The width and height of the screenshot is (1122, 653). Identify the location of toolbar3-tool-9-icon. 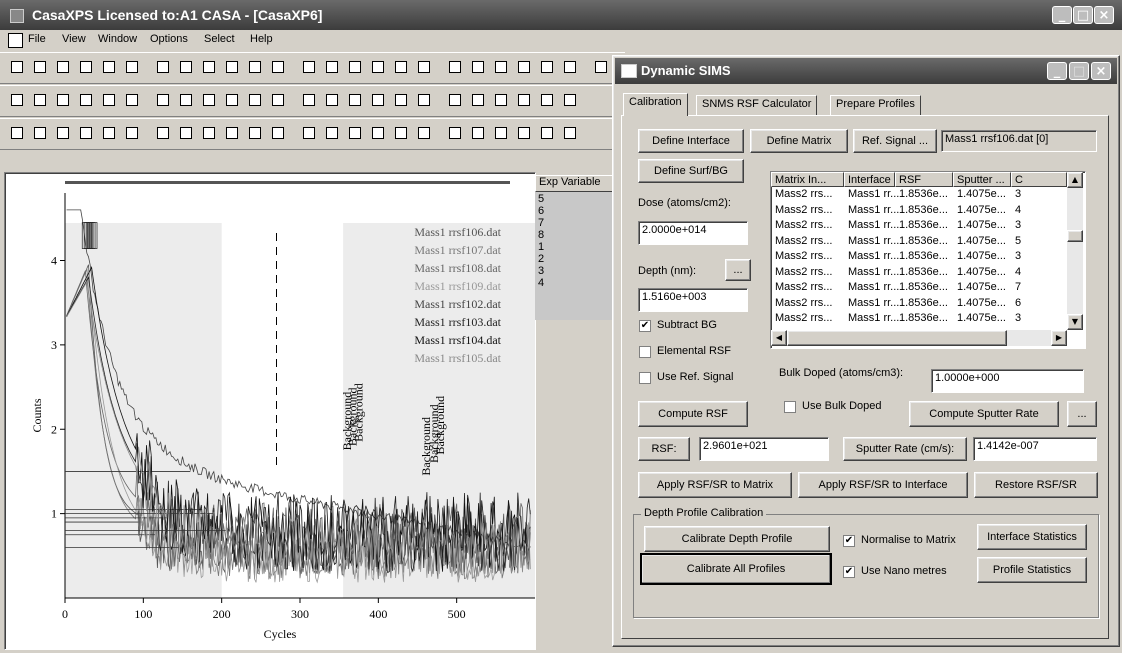
(209, 133).